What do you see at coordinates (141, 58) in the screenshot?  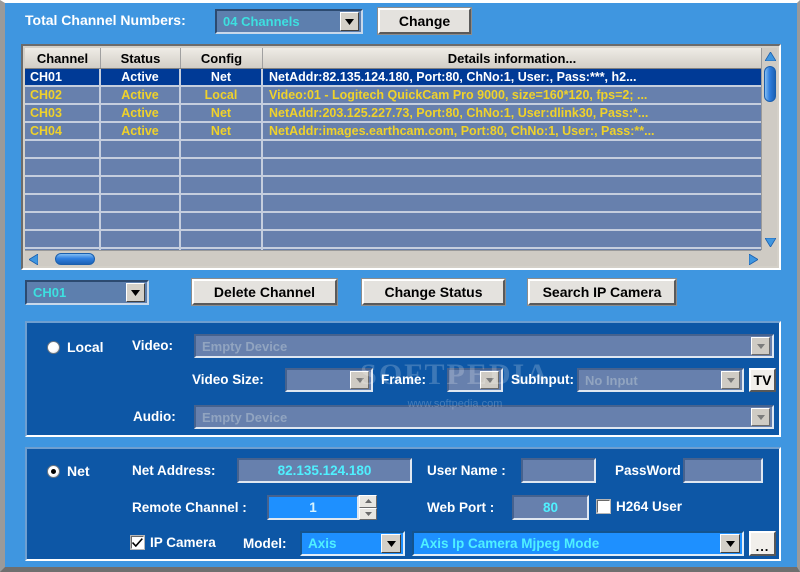 I see `column-header-status: Status` at bounding box center [141, 58].